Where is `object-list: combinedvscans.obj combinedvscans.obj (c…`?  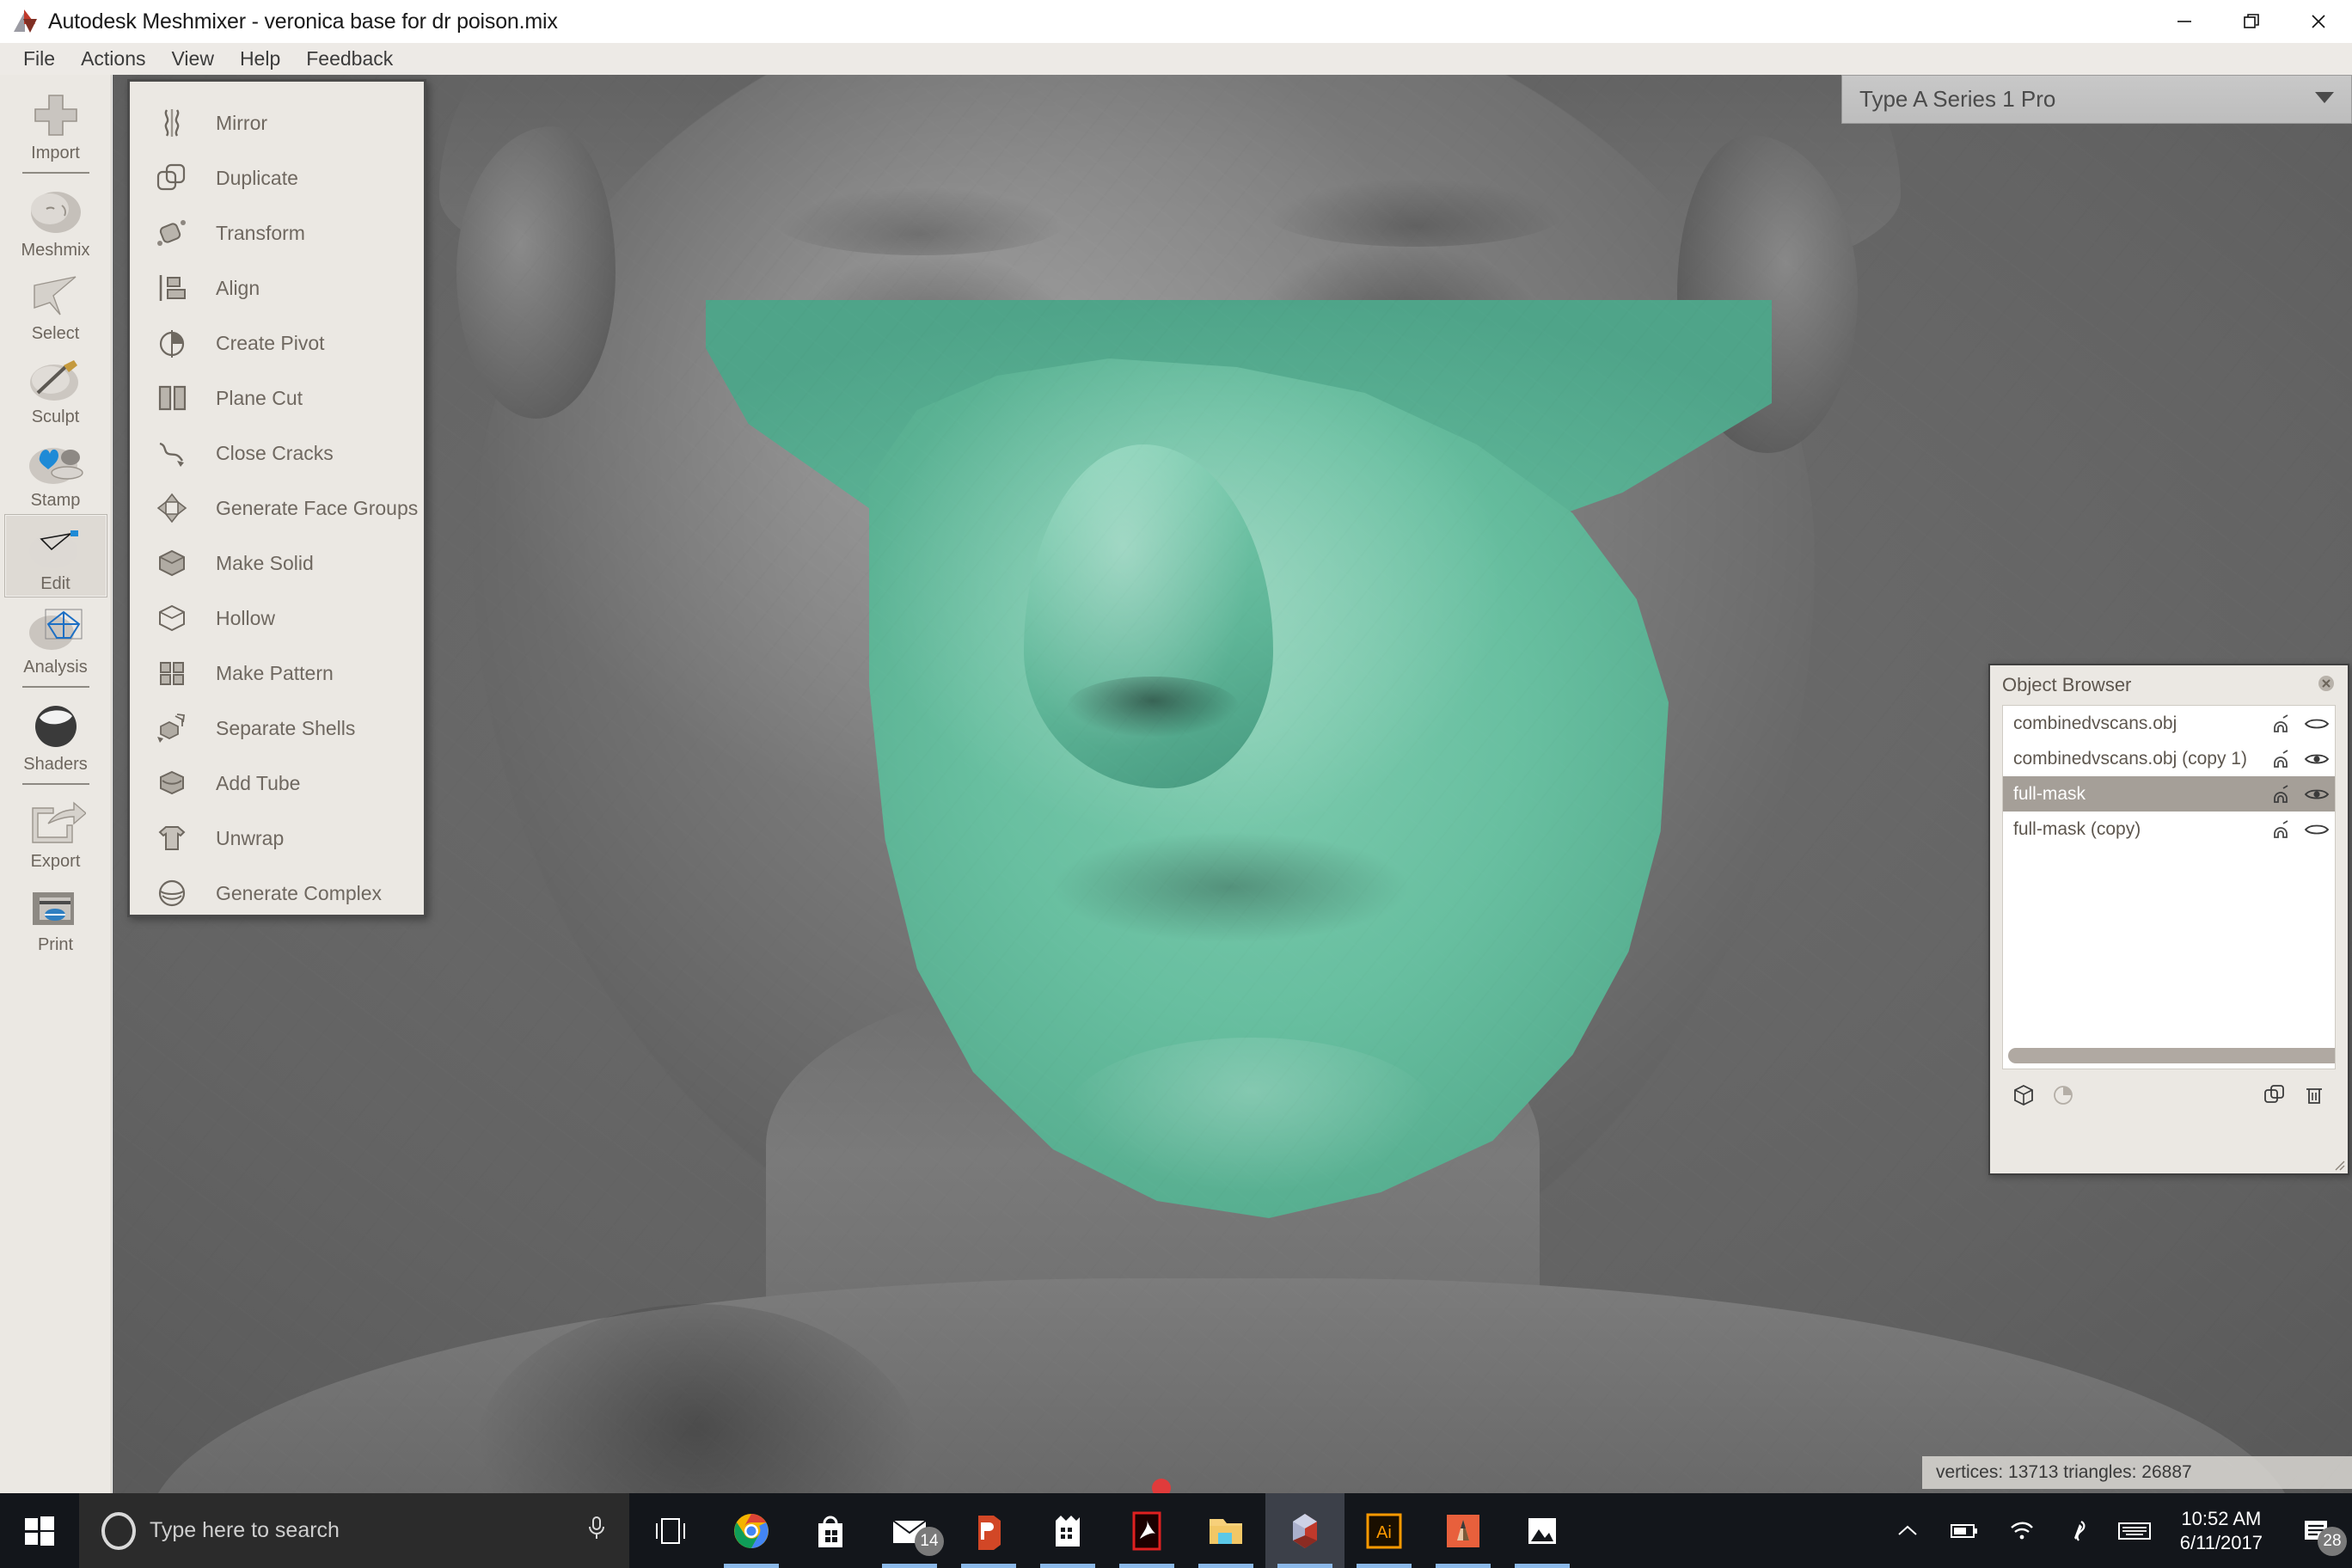 object-list: combinedvscans.obj combinedvscans.obj (c… is located at coordinates (2169, 887).